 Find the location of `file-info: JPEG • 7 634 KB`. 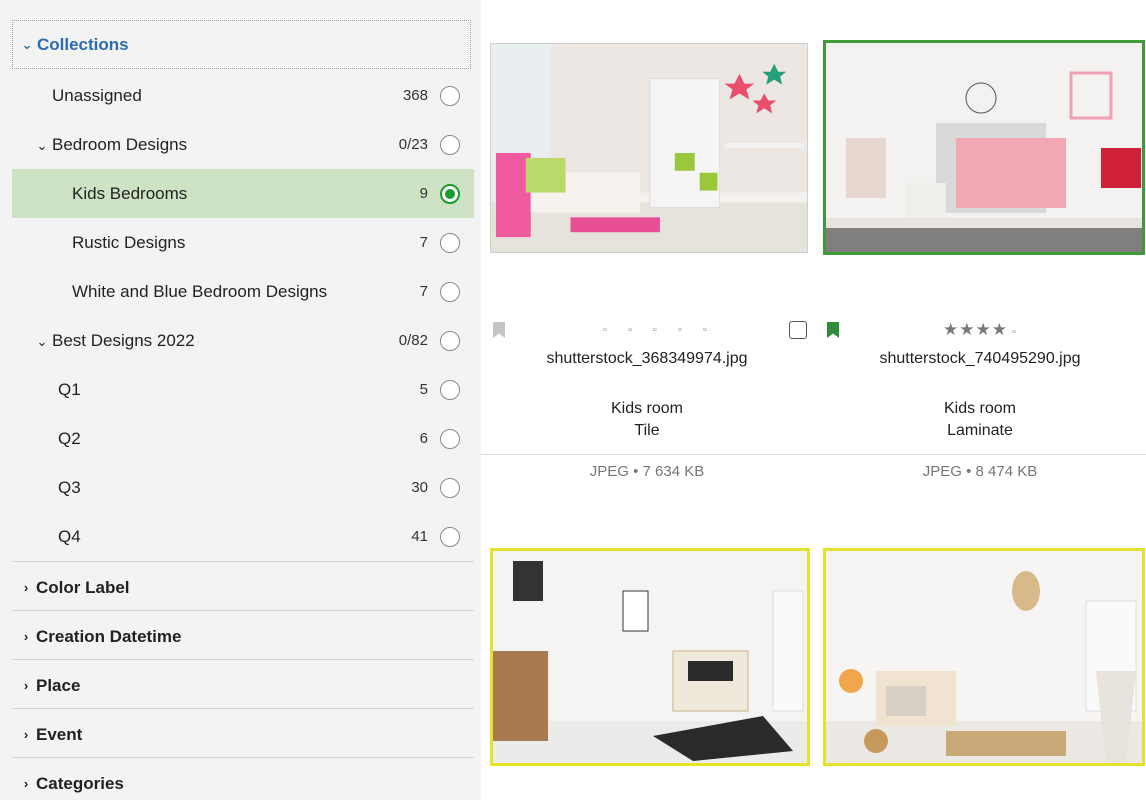

file-info: JPEG • 7 634 KB is located at coordinates (647, 471).